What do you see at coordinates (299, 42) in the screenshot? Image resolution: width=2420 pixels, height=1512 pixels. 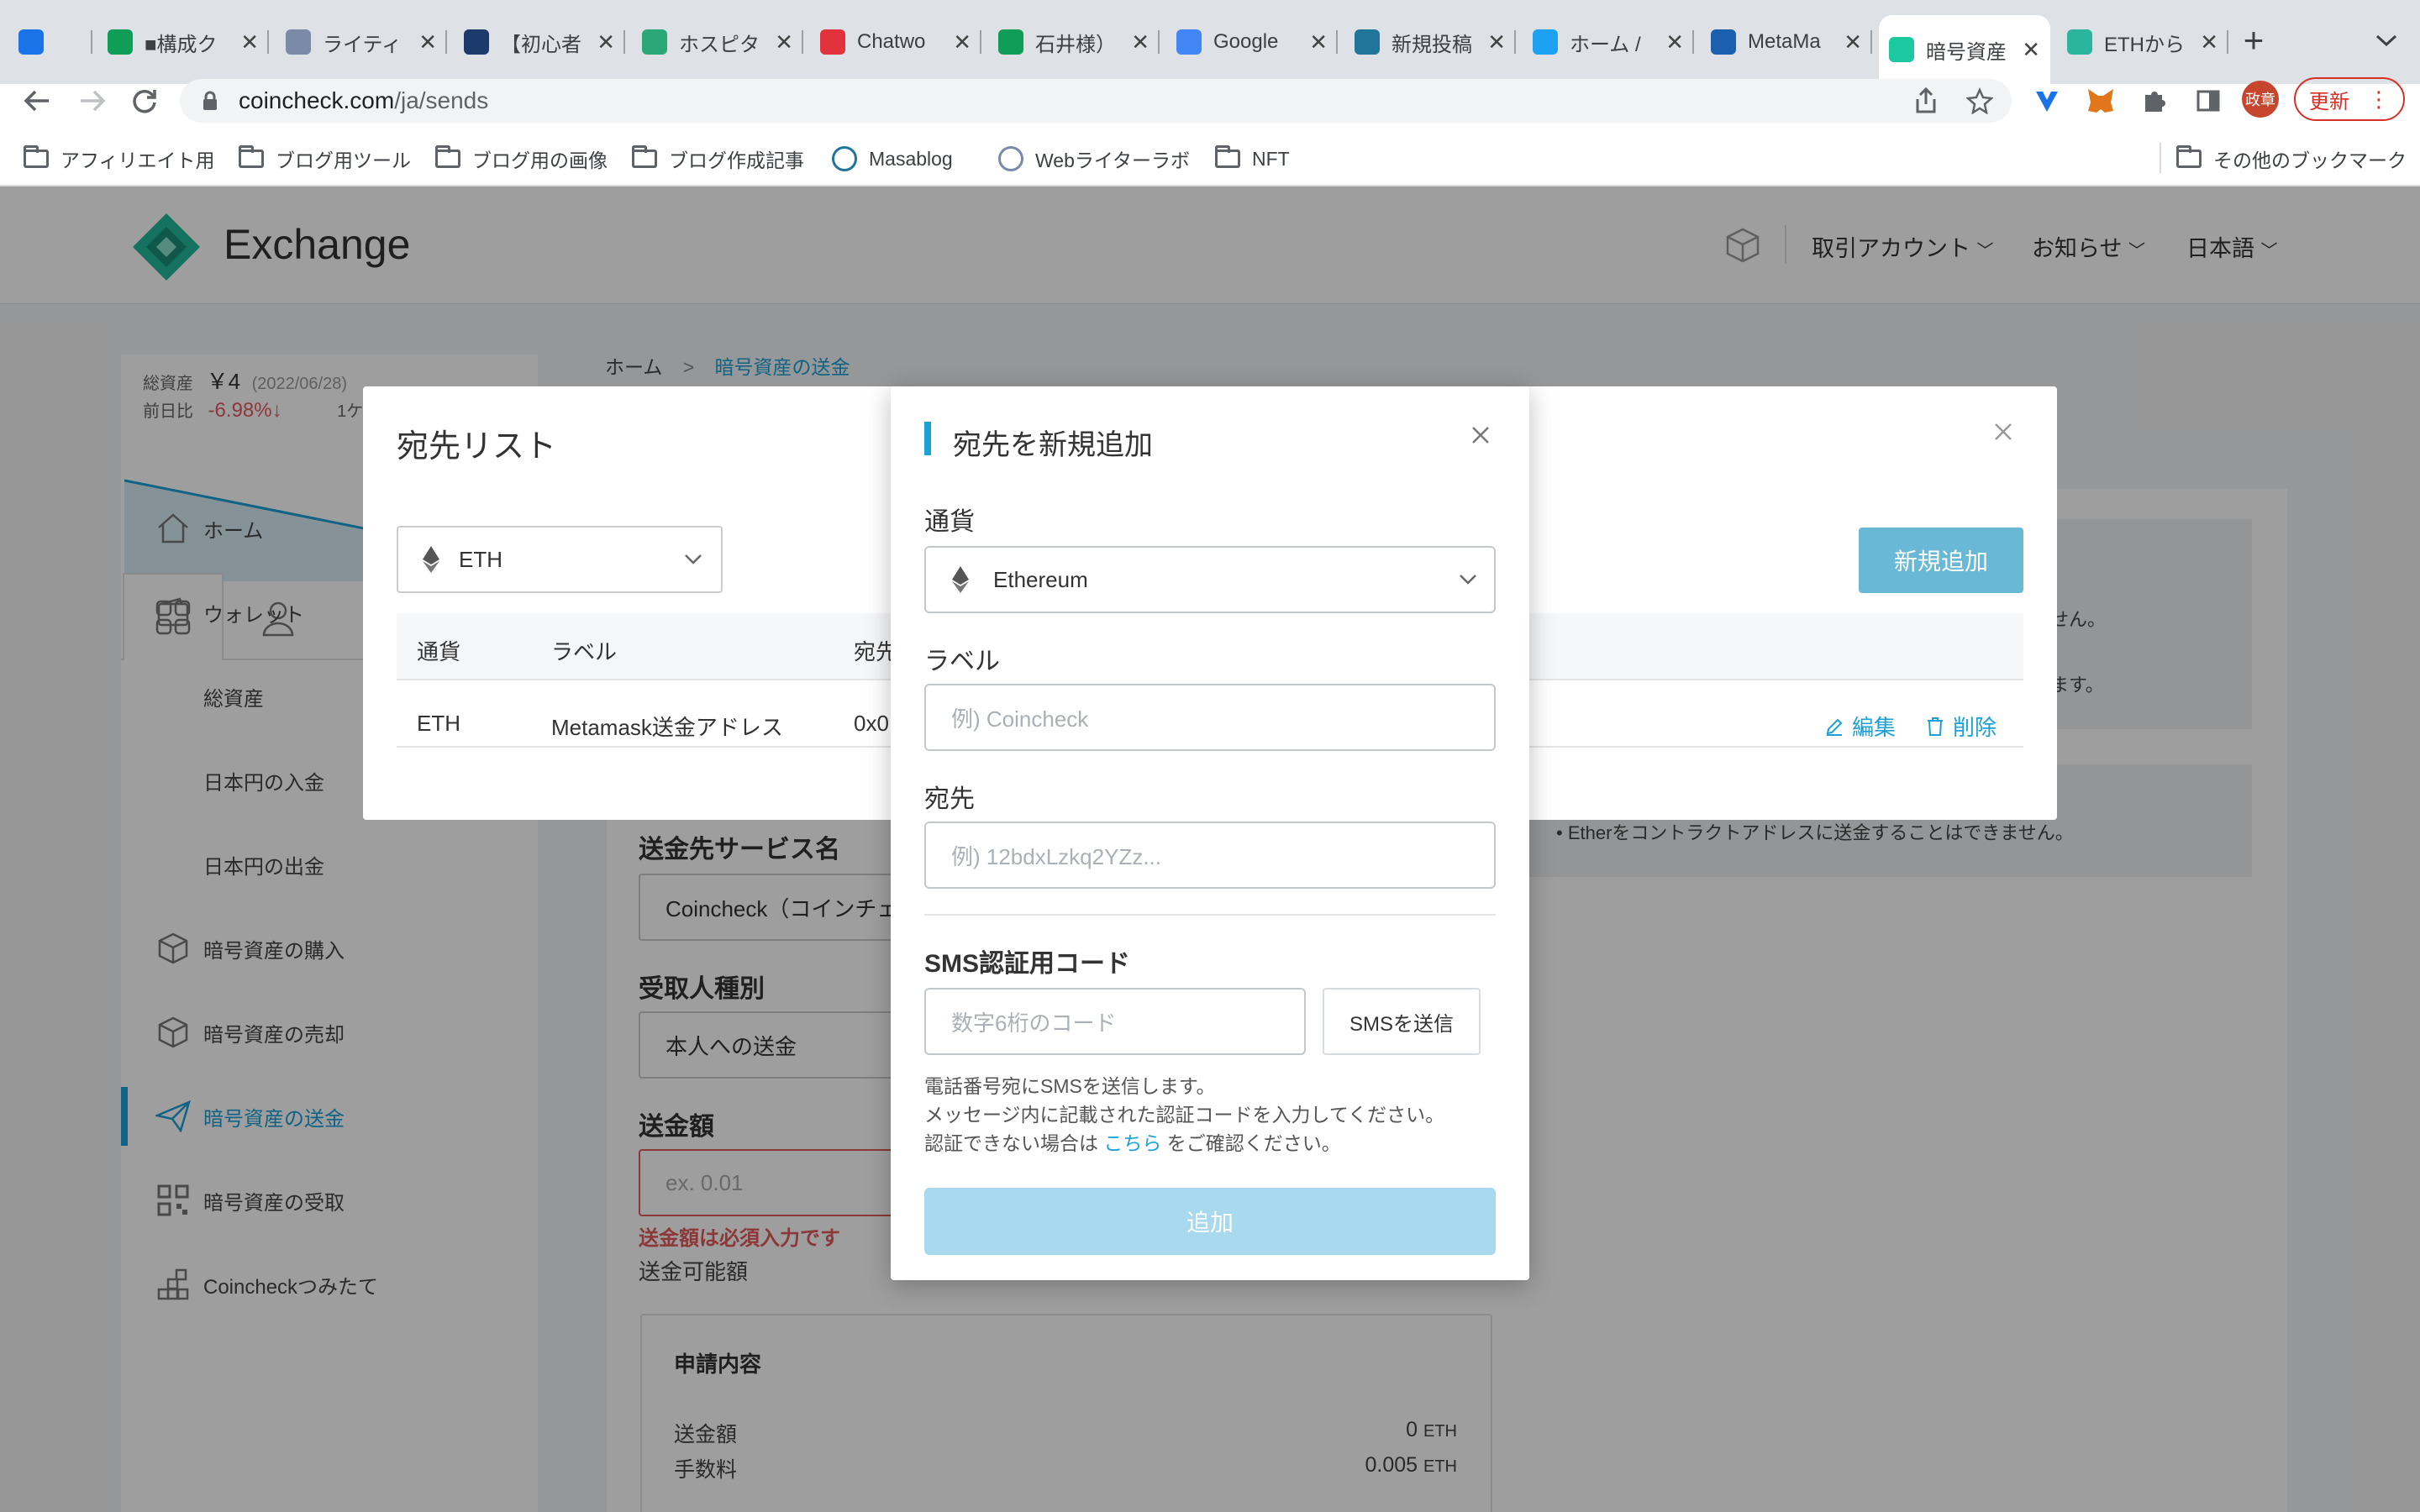 I see `pen-icon` at bounding box center [299, 42].